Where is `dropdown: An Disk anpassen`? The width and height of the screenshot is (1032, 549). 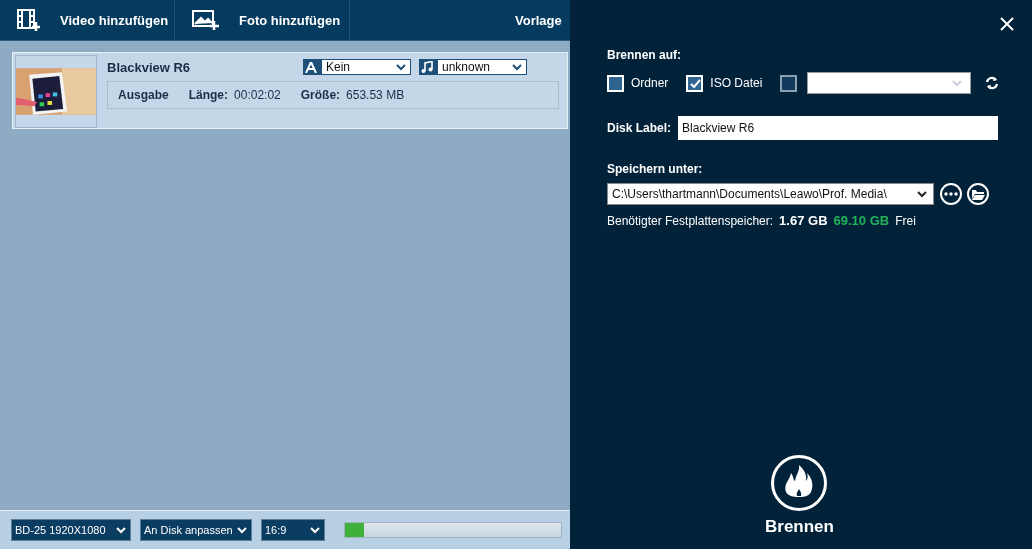
dropdown: An Disk anpassen is located at coordinates (196, 530).